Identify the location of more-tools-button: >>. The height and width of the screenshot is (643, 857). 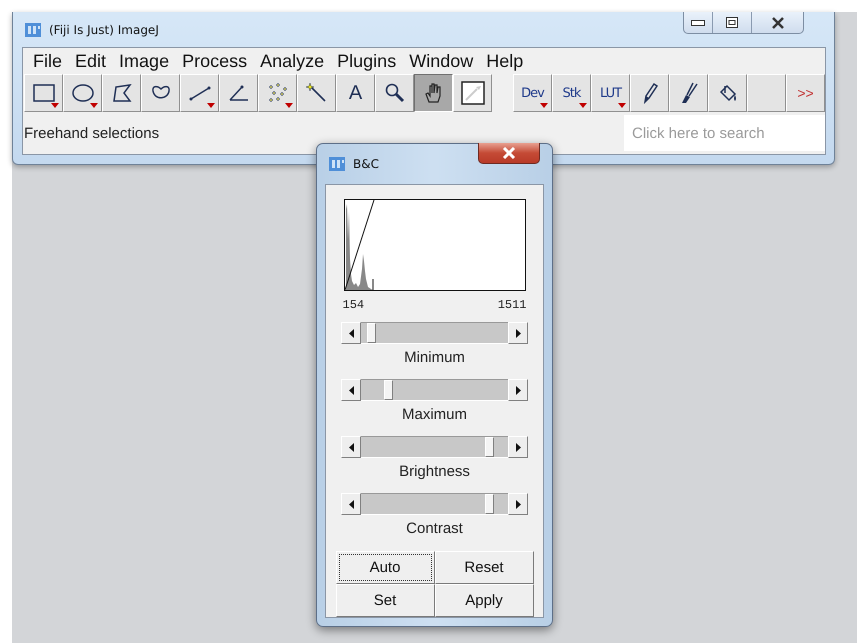
(805, 93).